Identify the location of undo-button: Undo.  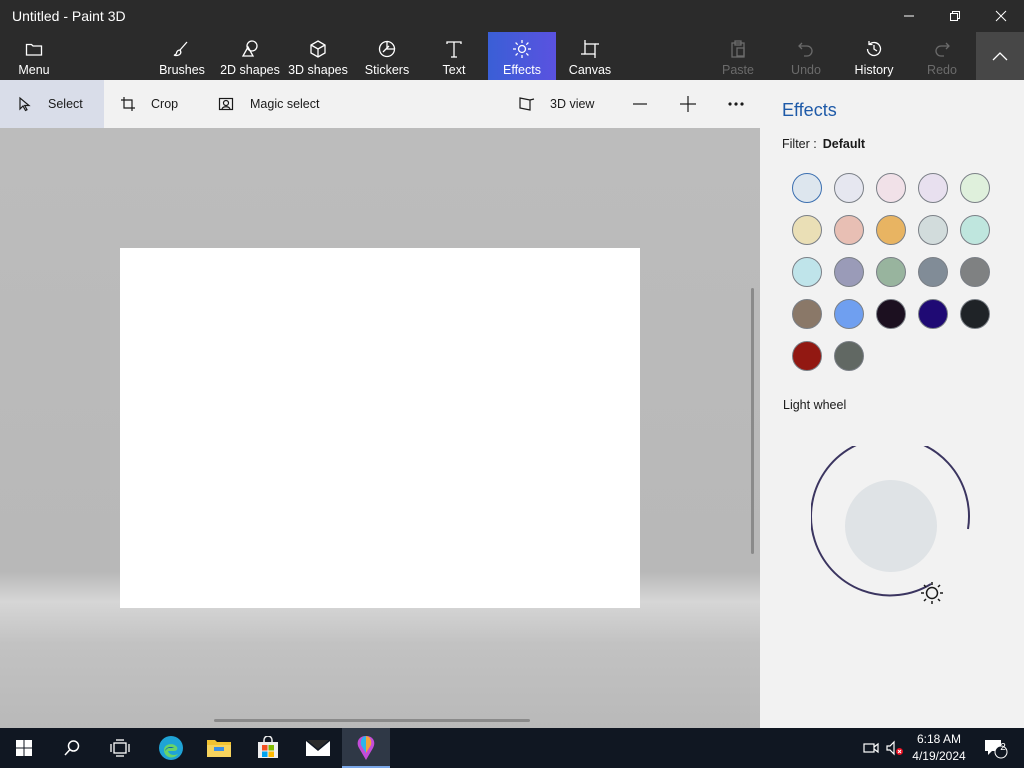
(806, 56).